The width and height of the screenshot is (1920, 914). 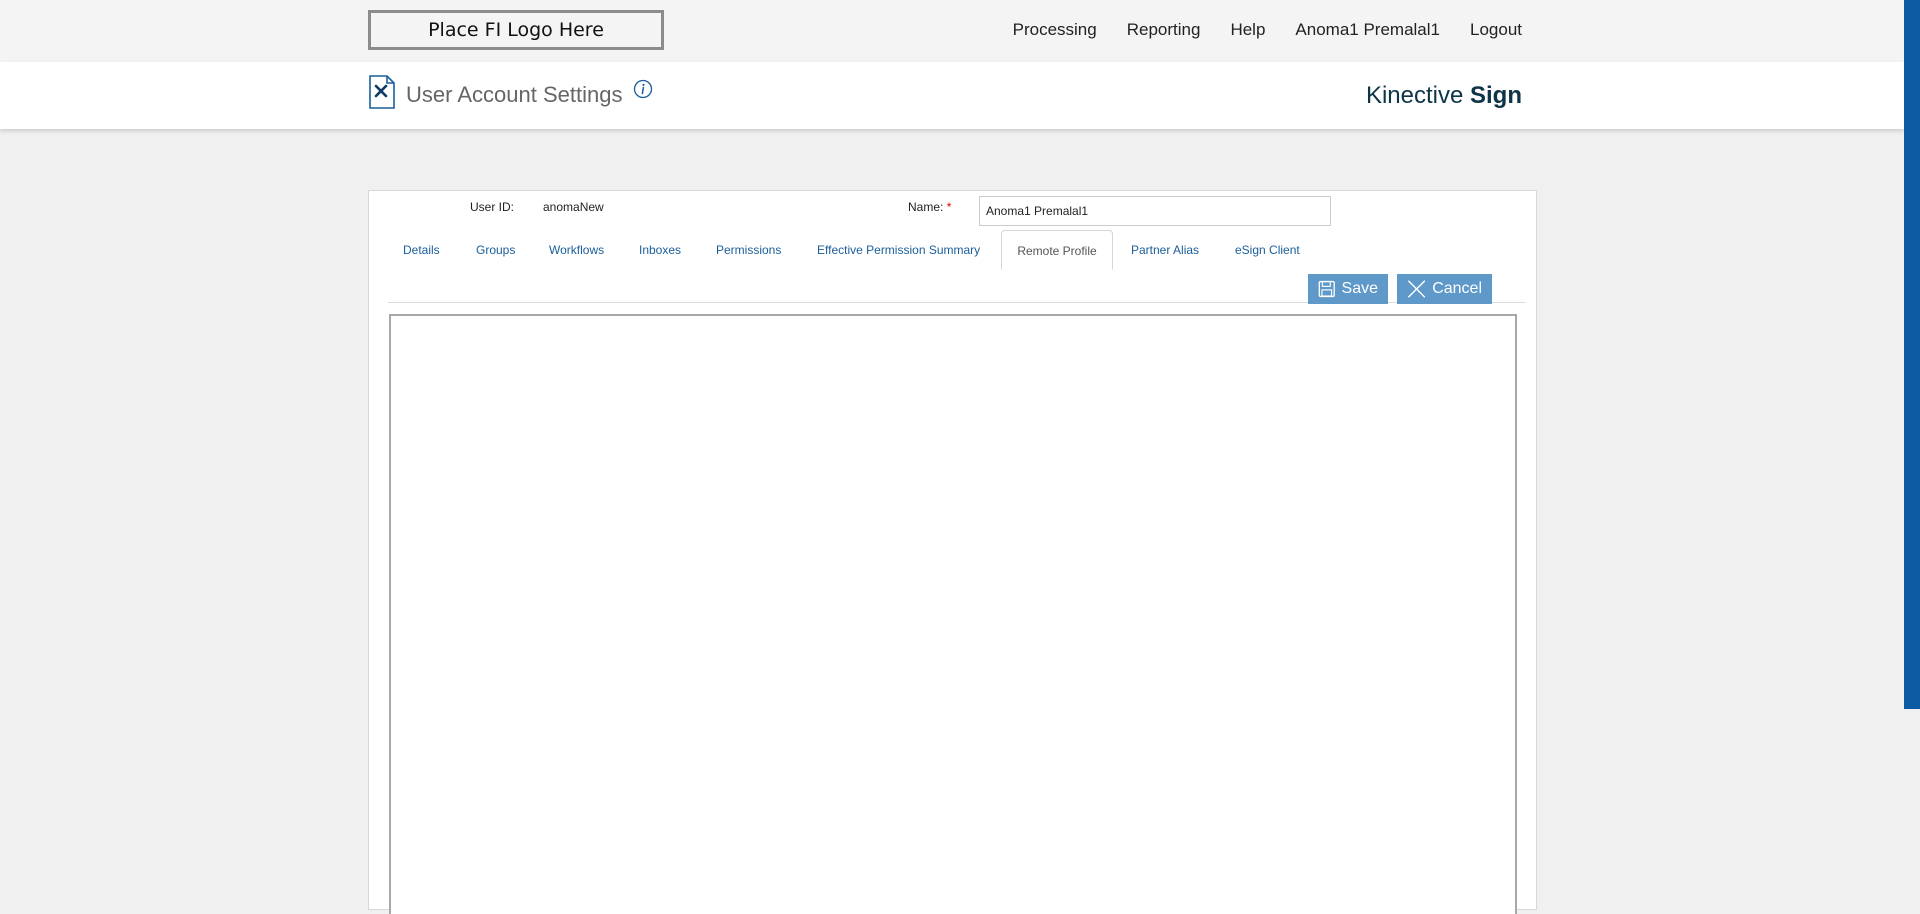 I want to click on brand-logo: Kinective Sign, so click(x=1444, y=96).